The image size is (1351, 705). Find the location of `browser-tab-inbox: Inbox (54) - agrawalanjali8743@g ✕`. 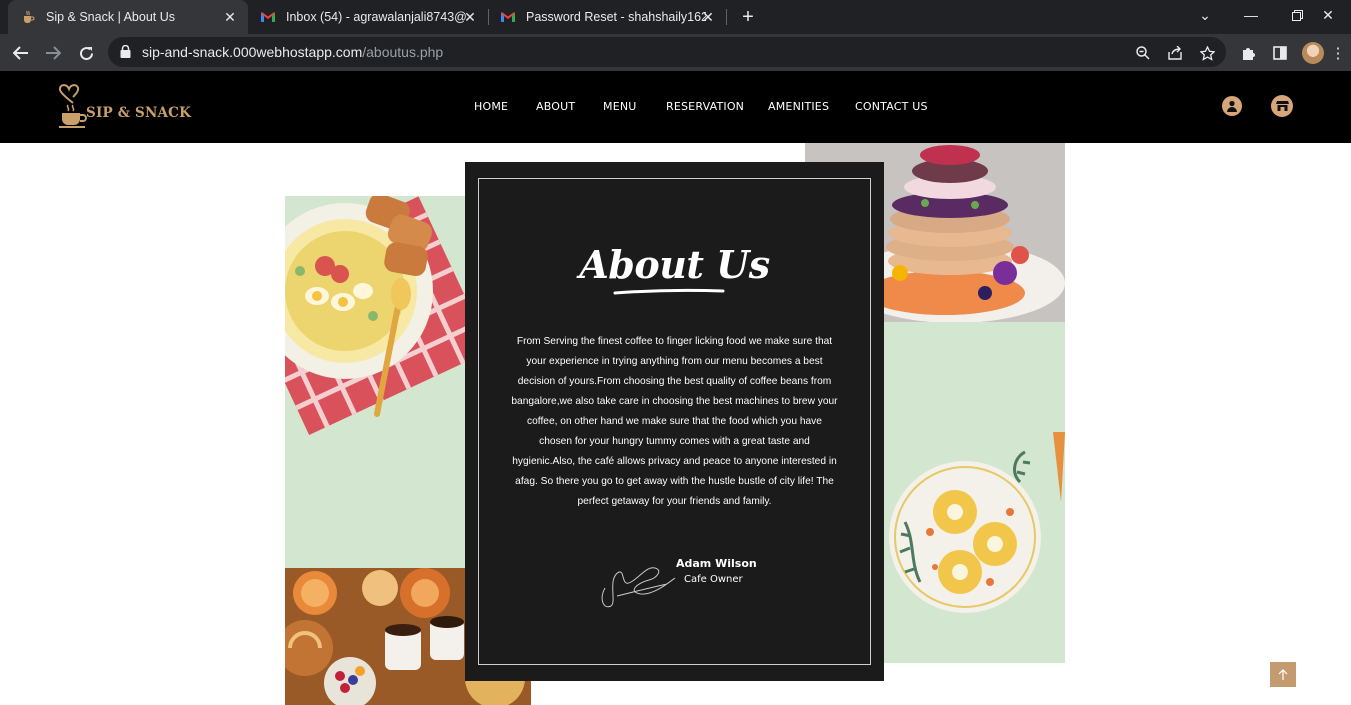

browser-tab-inbox: Inbox (54) - agrawalanjali8743@g ✕ is located at coordinates (368, 17).